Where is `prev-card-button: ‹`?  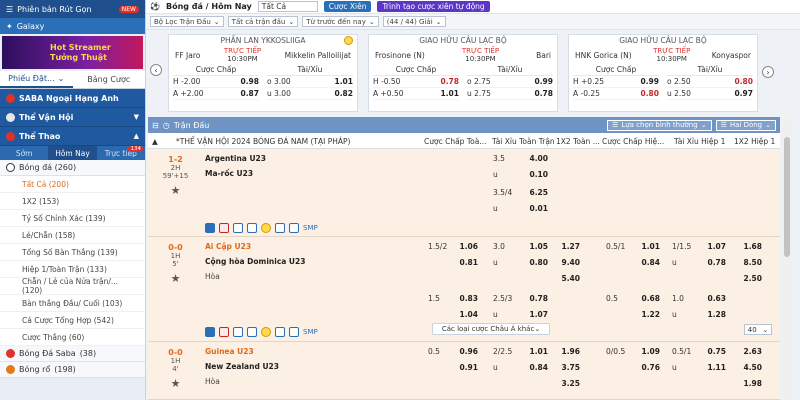 prev-card-button: ‹ is located at coordinates (156, 70).